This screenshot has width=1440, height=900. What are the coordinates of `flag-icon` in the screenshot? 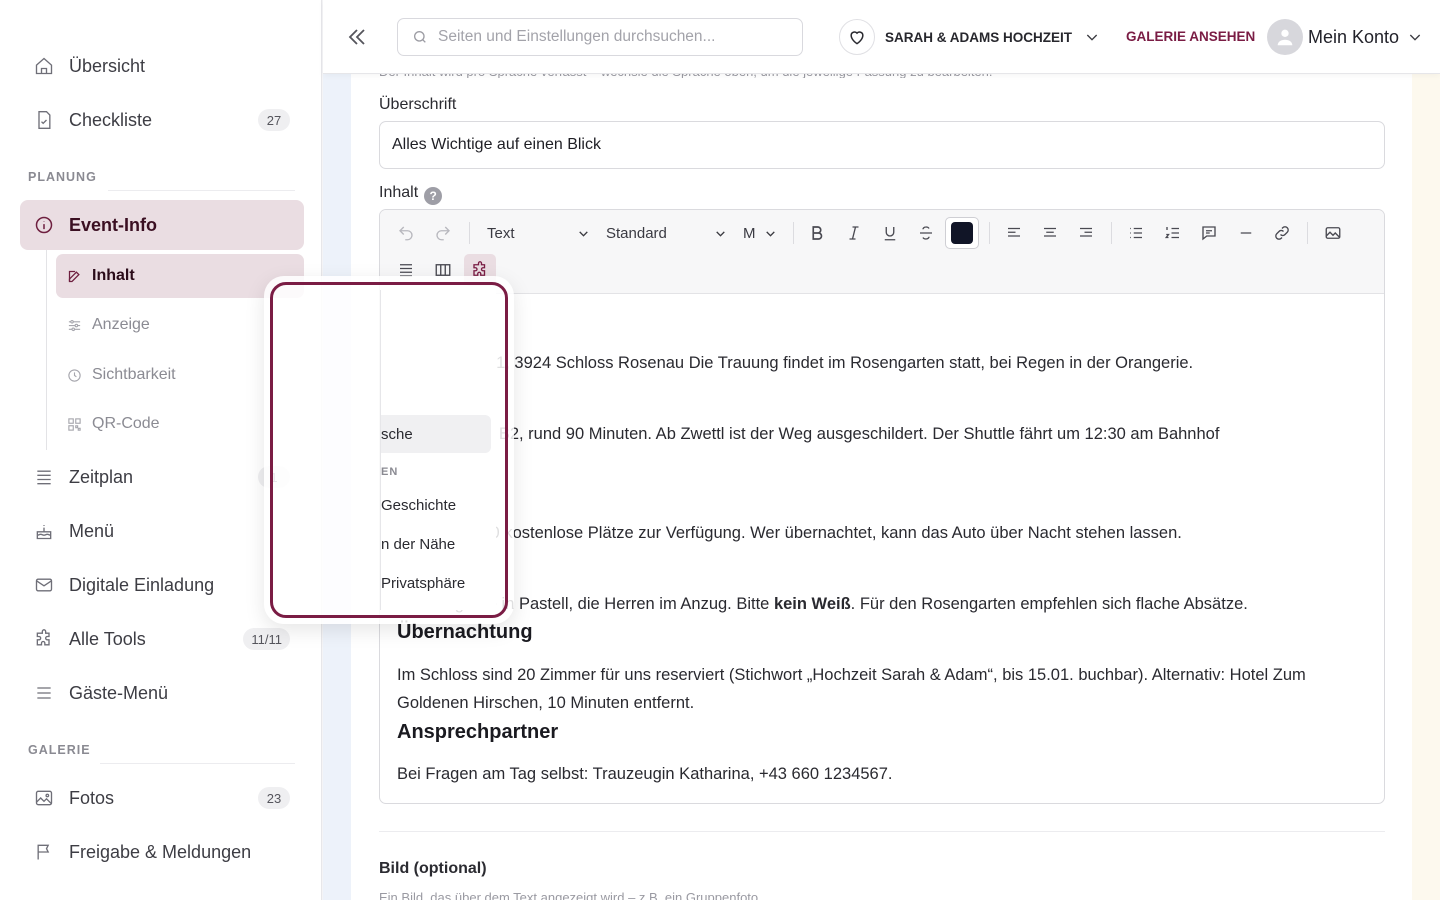 It's located at (44, 852).